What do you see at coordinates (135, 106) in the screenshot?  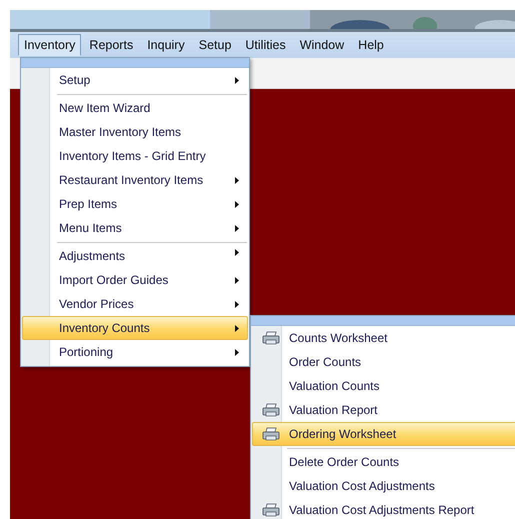 I see `menu-item: New Item Wizard` at bounding box center [135, 106].